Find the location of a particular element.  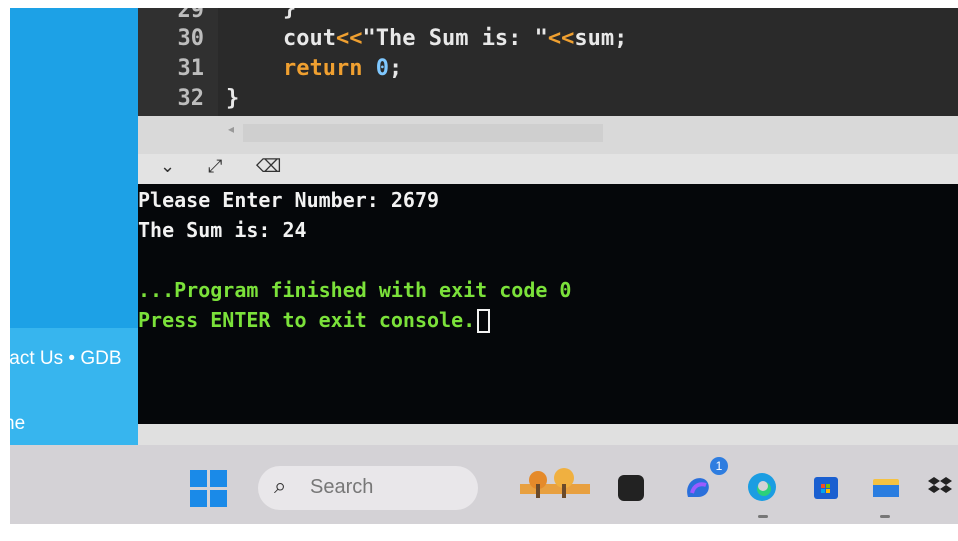

taskbar: ⌕ Search 1 is located at coordinates (484, 484).